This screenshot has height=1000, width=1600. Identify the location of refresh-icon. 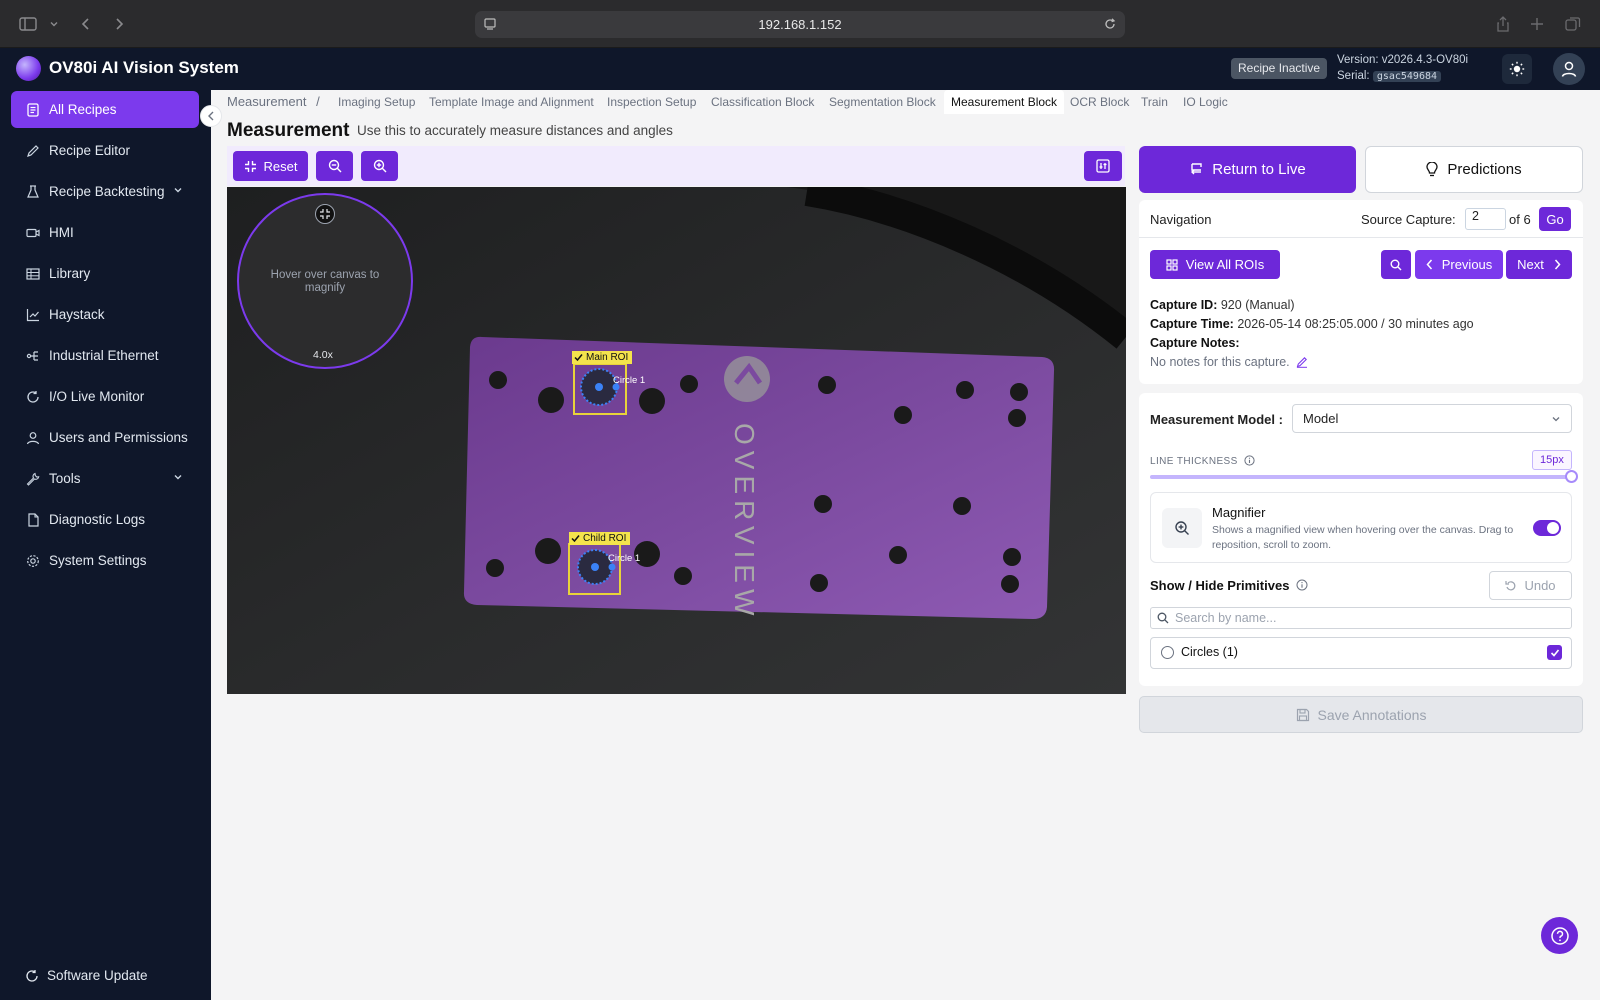
(32, 976).